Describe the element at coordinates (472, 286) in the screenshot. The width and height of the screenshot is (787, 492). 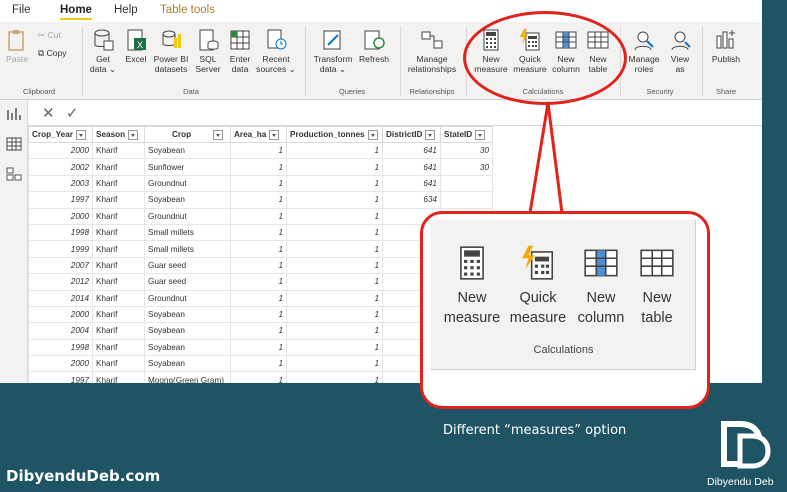
I see `zoom-new-measure-button: New measure` at that location.